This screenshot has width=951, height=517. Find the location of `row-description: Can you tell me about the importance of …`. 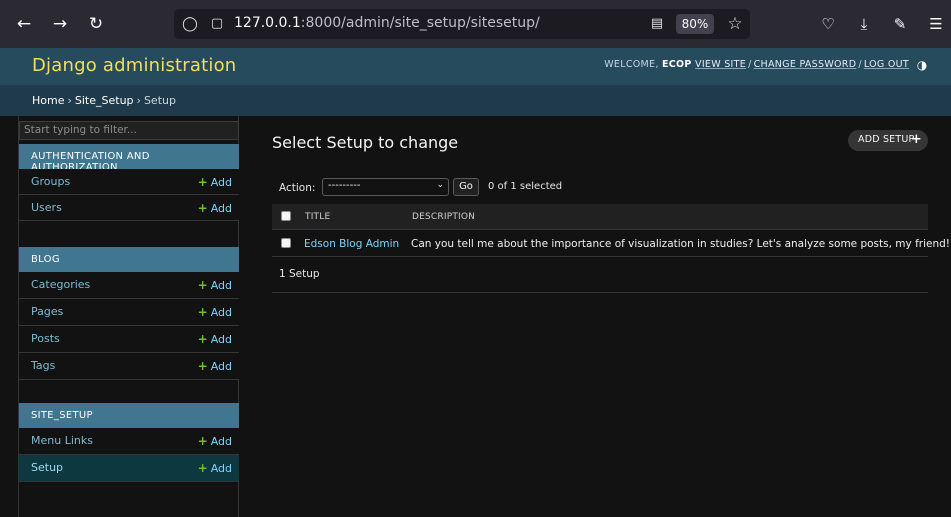

row-description: Can you tell me about the importance of … is located at coordinates (680, 244).